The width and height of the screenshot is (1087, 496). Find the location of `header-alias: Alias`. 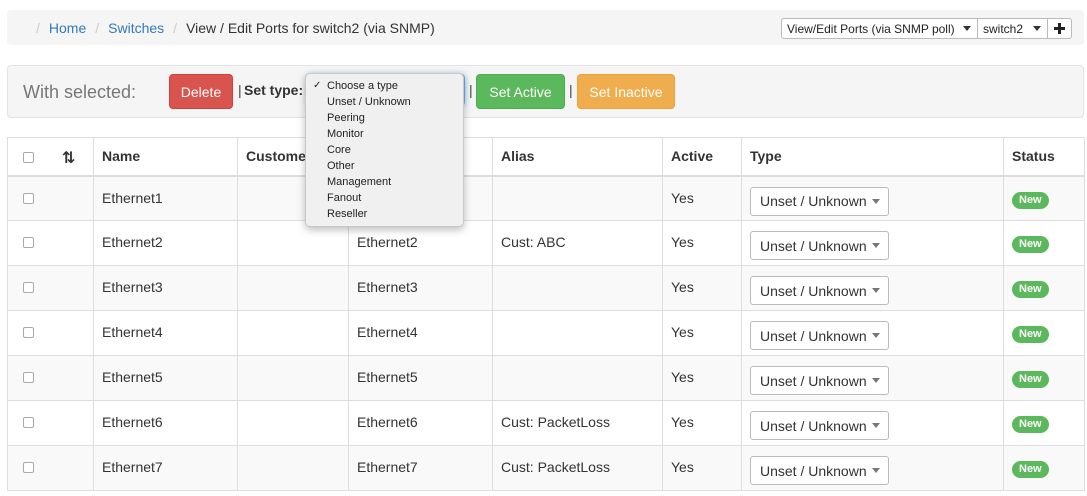

header-alias: Alias is located at coordinates (577, 157).